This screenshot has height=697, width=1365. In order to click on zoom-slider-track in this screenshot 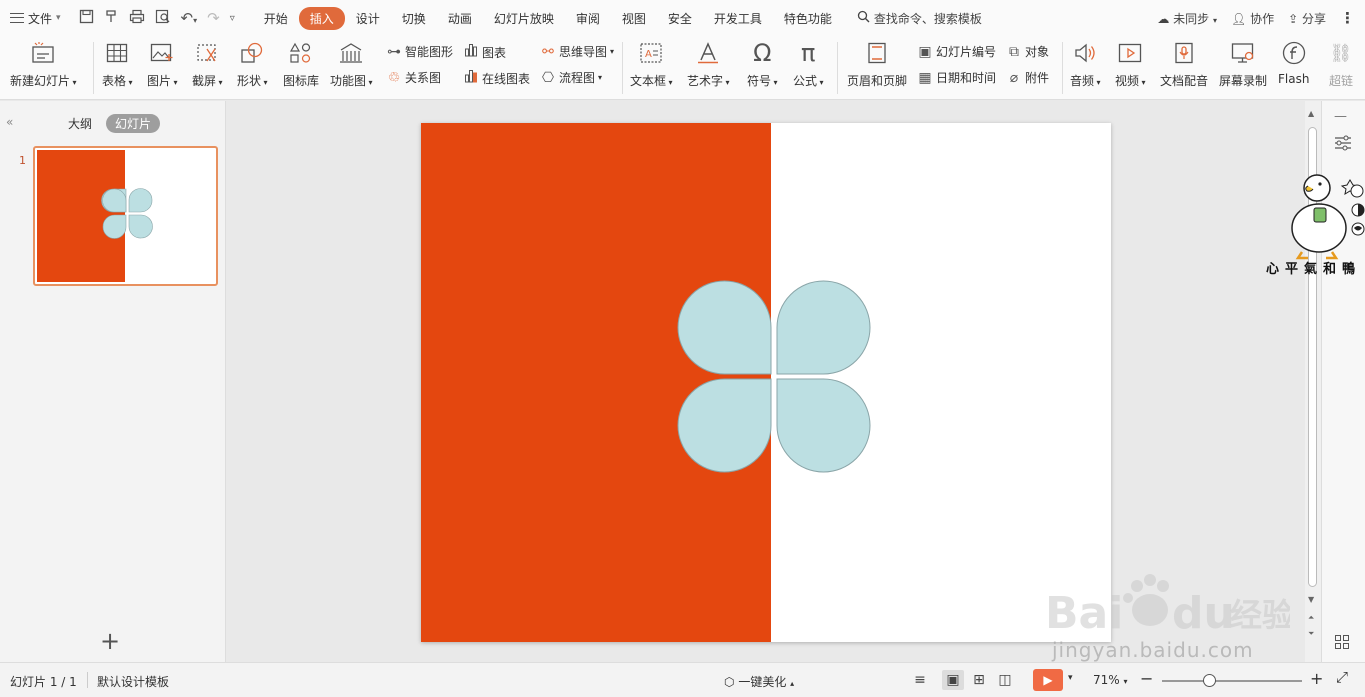, I will do `click(1232, 681)`.